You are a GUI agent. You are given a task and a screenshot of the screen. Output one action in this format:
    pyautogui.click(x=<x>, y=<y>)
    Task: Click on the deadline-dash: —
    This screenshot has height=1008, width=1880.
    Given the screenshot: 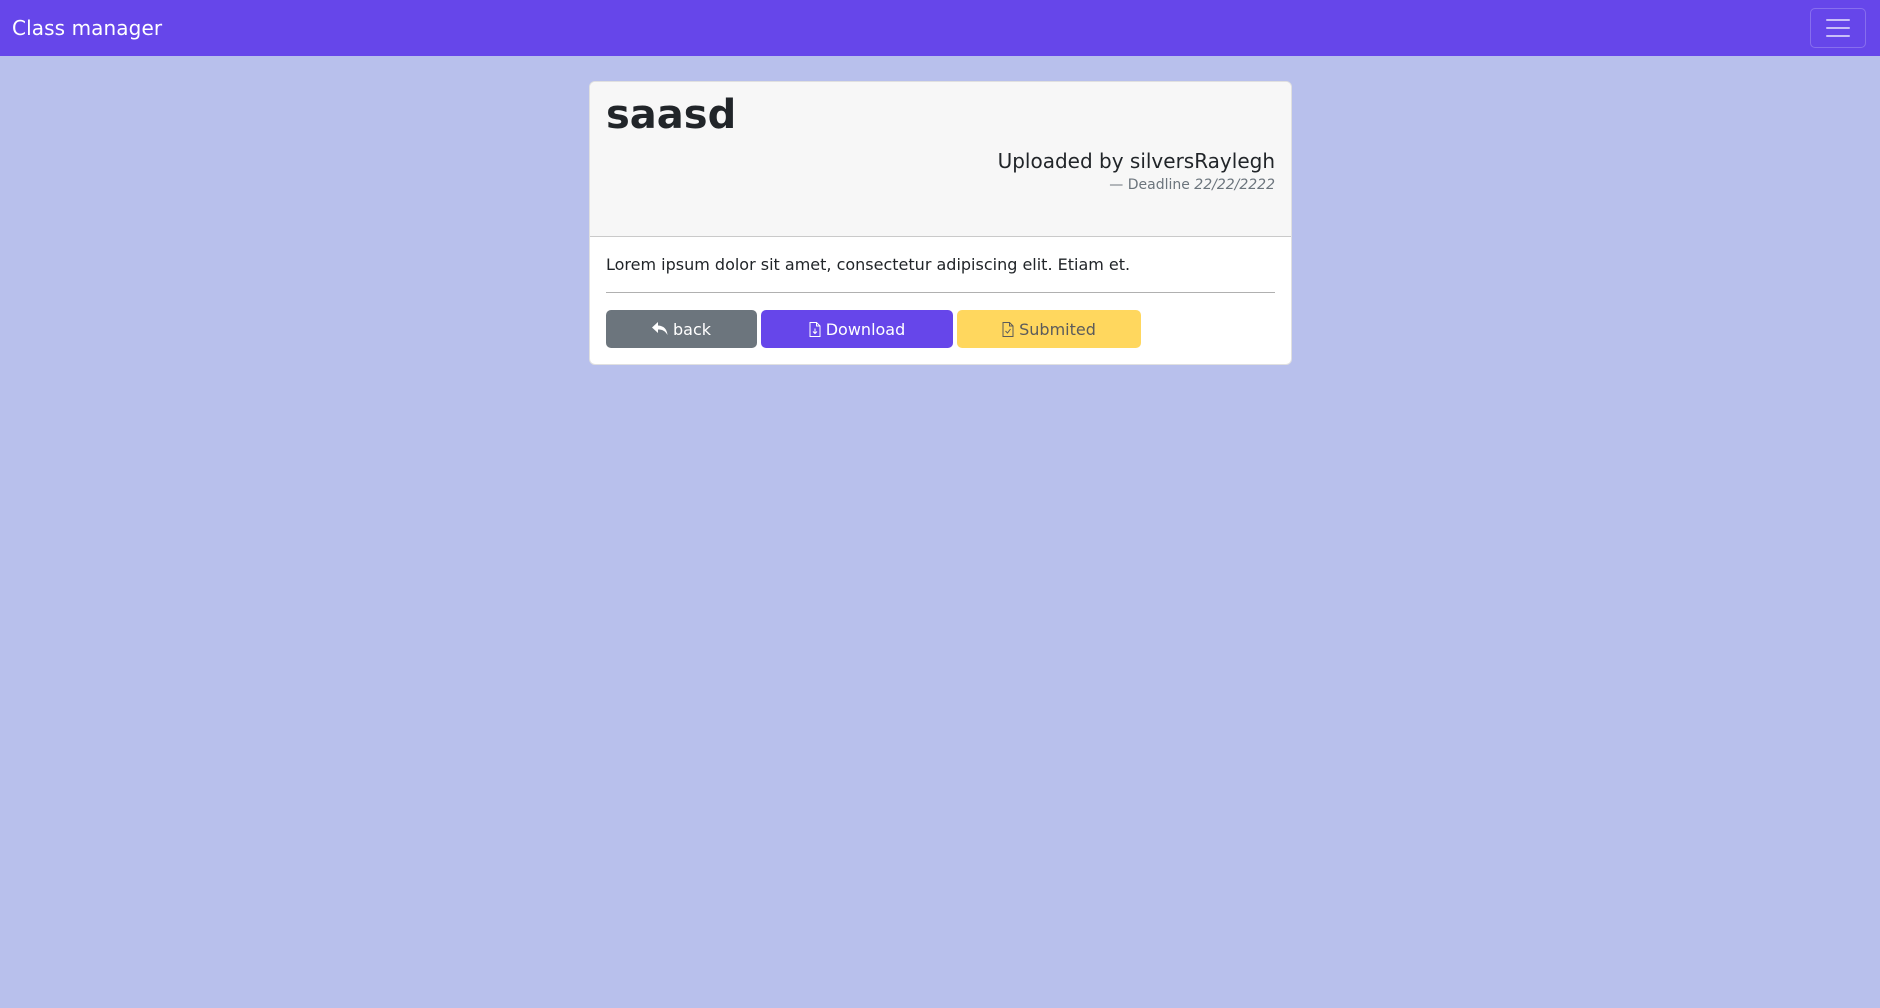 What is the action you would take?
    pyautogui.click(x=1116, y=185)
    